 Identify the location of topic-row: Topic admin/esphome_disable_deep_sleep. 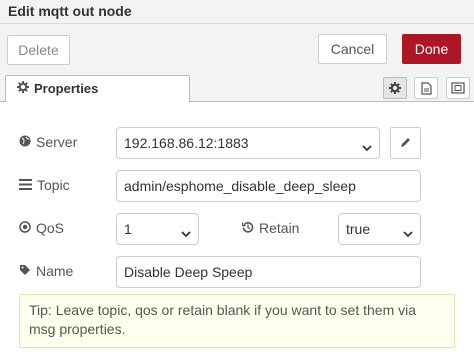
(237, 186).